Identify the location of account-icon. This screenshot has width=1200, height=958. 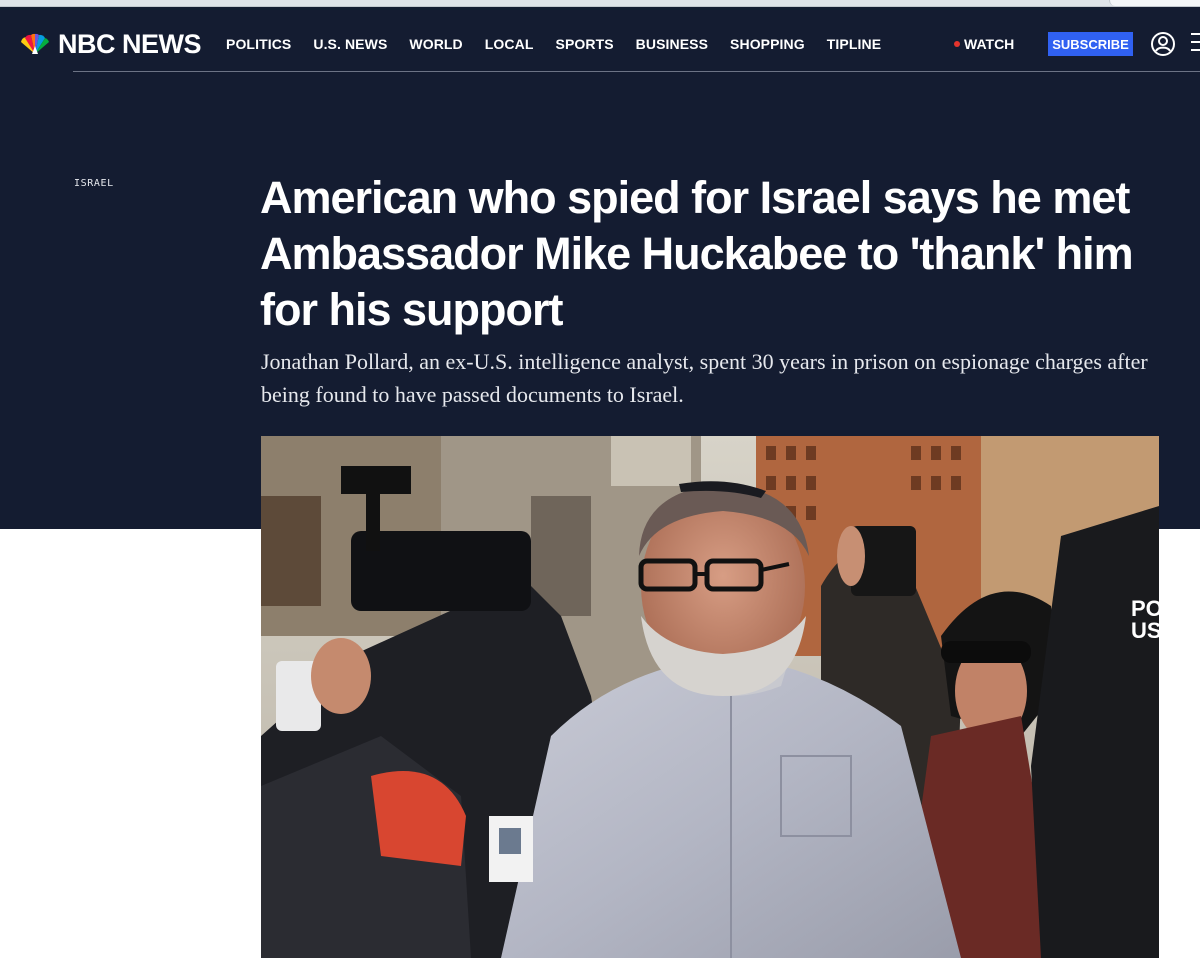
(1163, 44).